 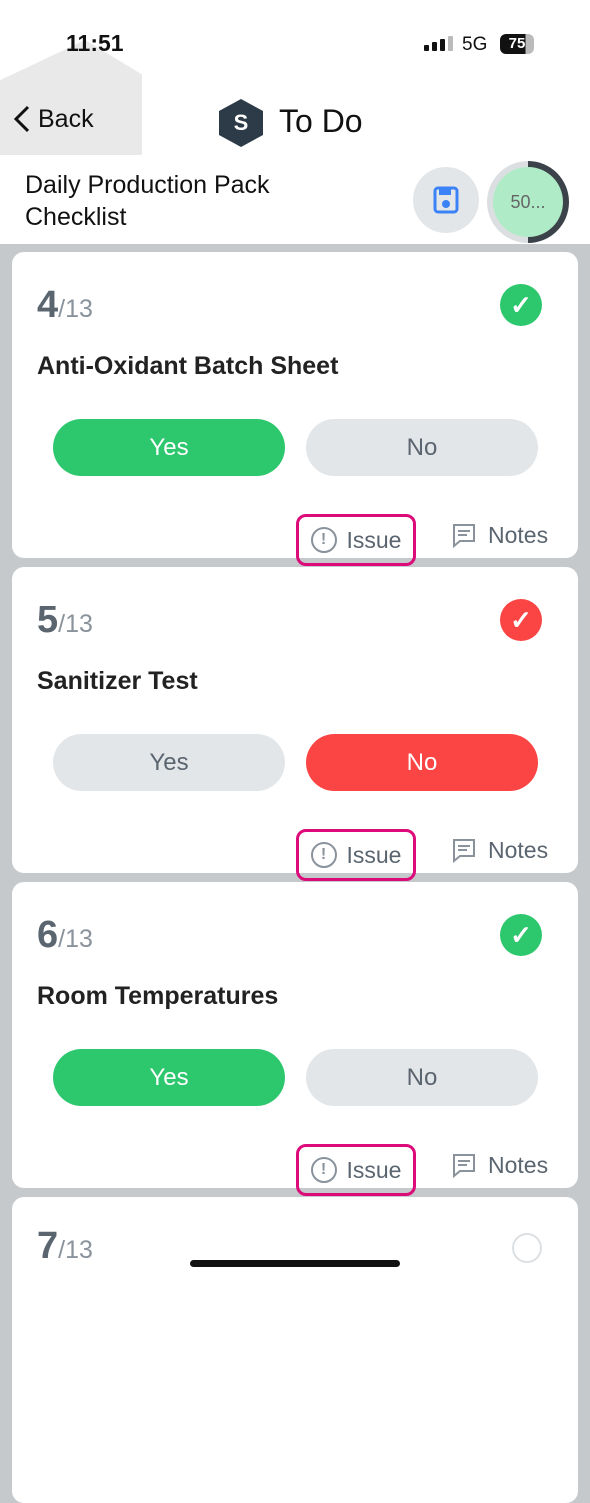 I want to click on back-button: Back, so click(x=53, y=119).